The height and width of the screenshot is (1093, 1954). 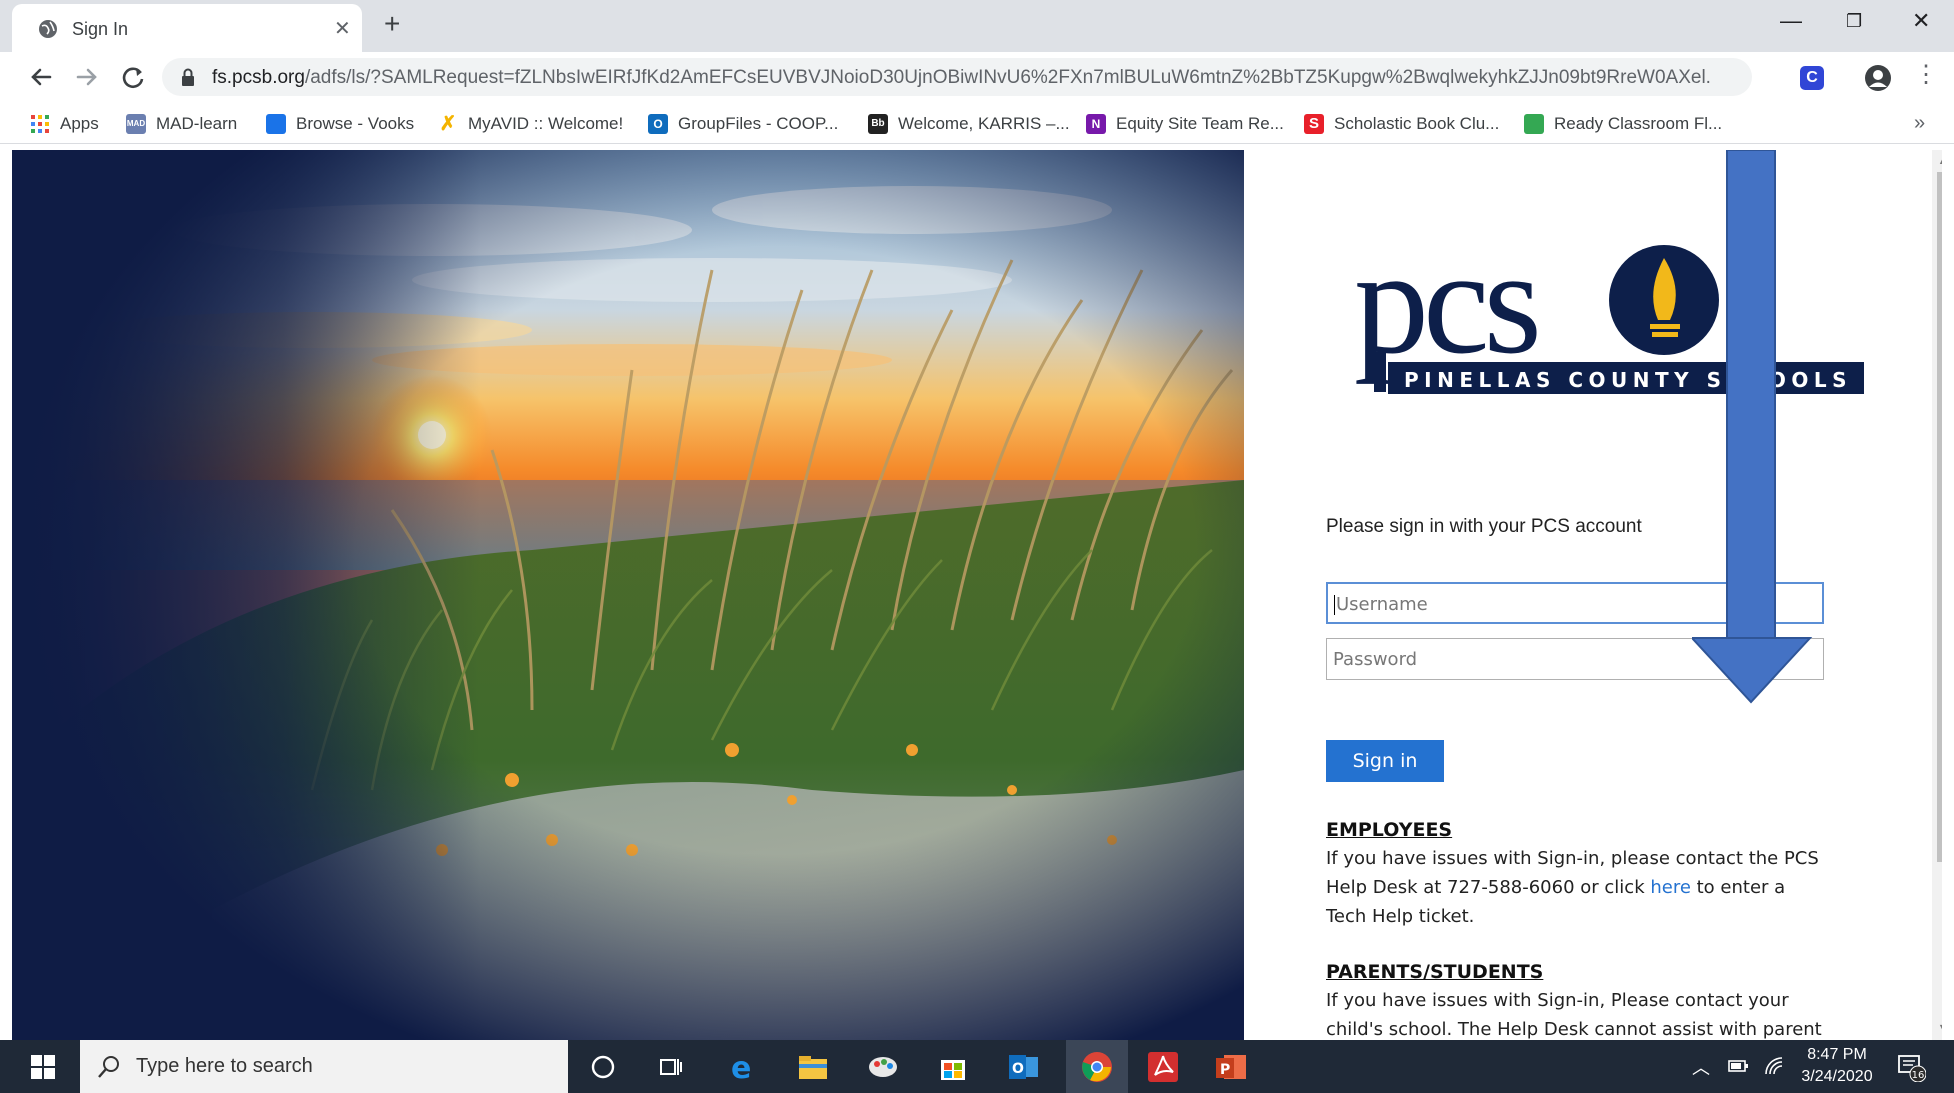 I want to click on svg-text: e, so click(x=741, y=1067).